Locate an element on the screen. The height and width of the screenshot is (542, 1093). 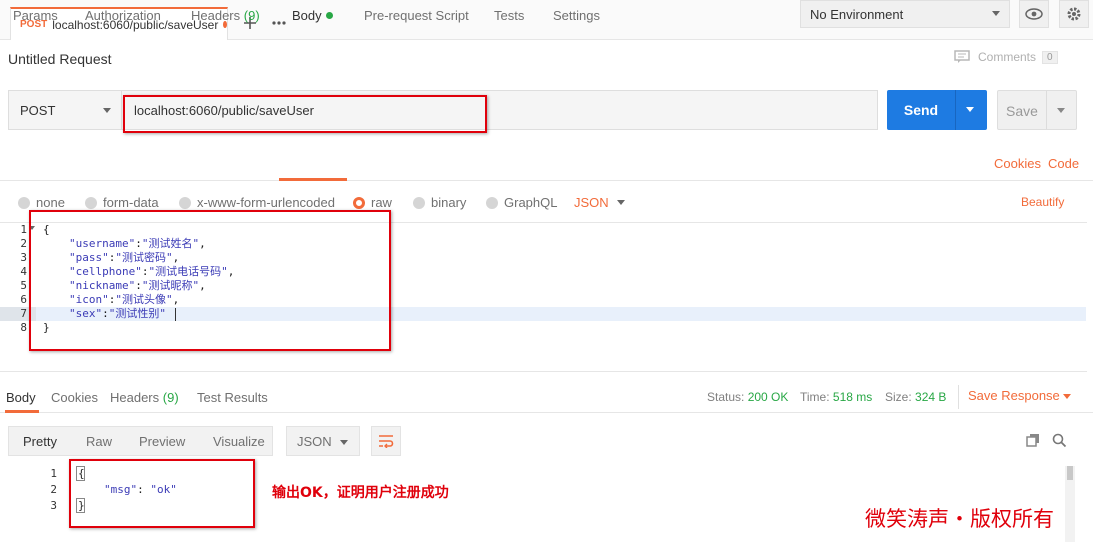
method-label: POST is located at coordinates (38, 110).